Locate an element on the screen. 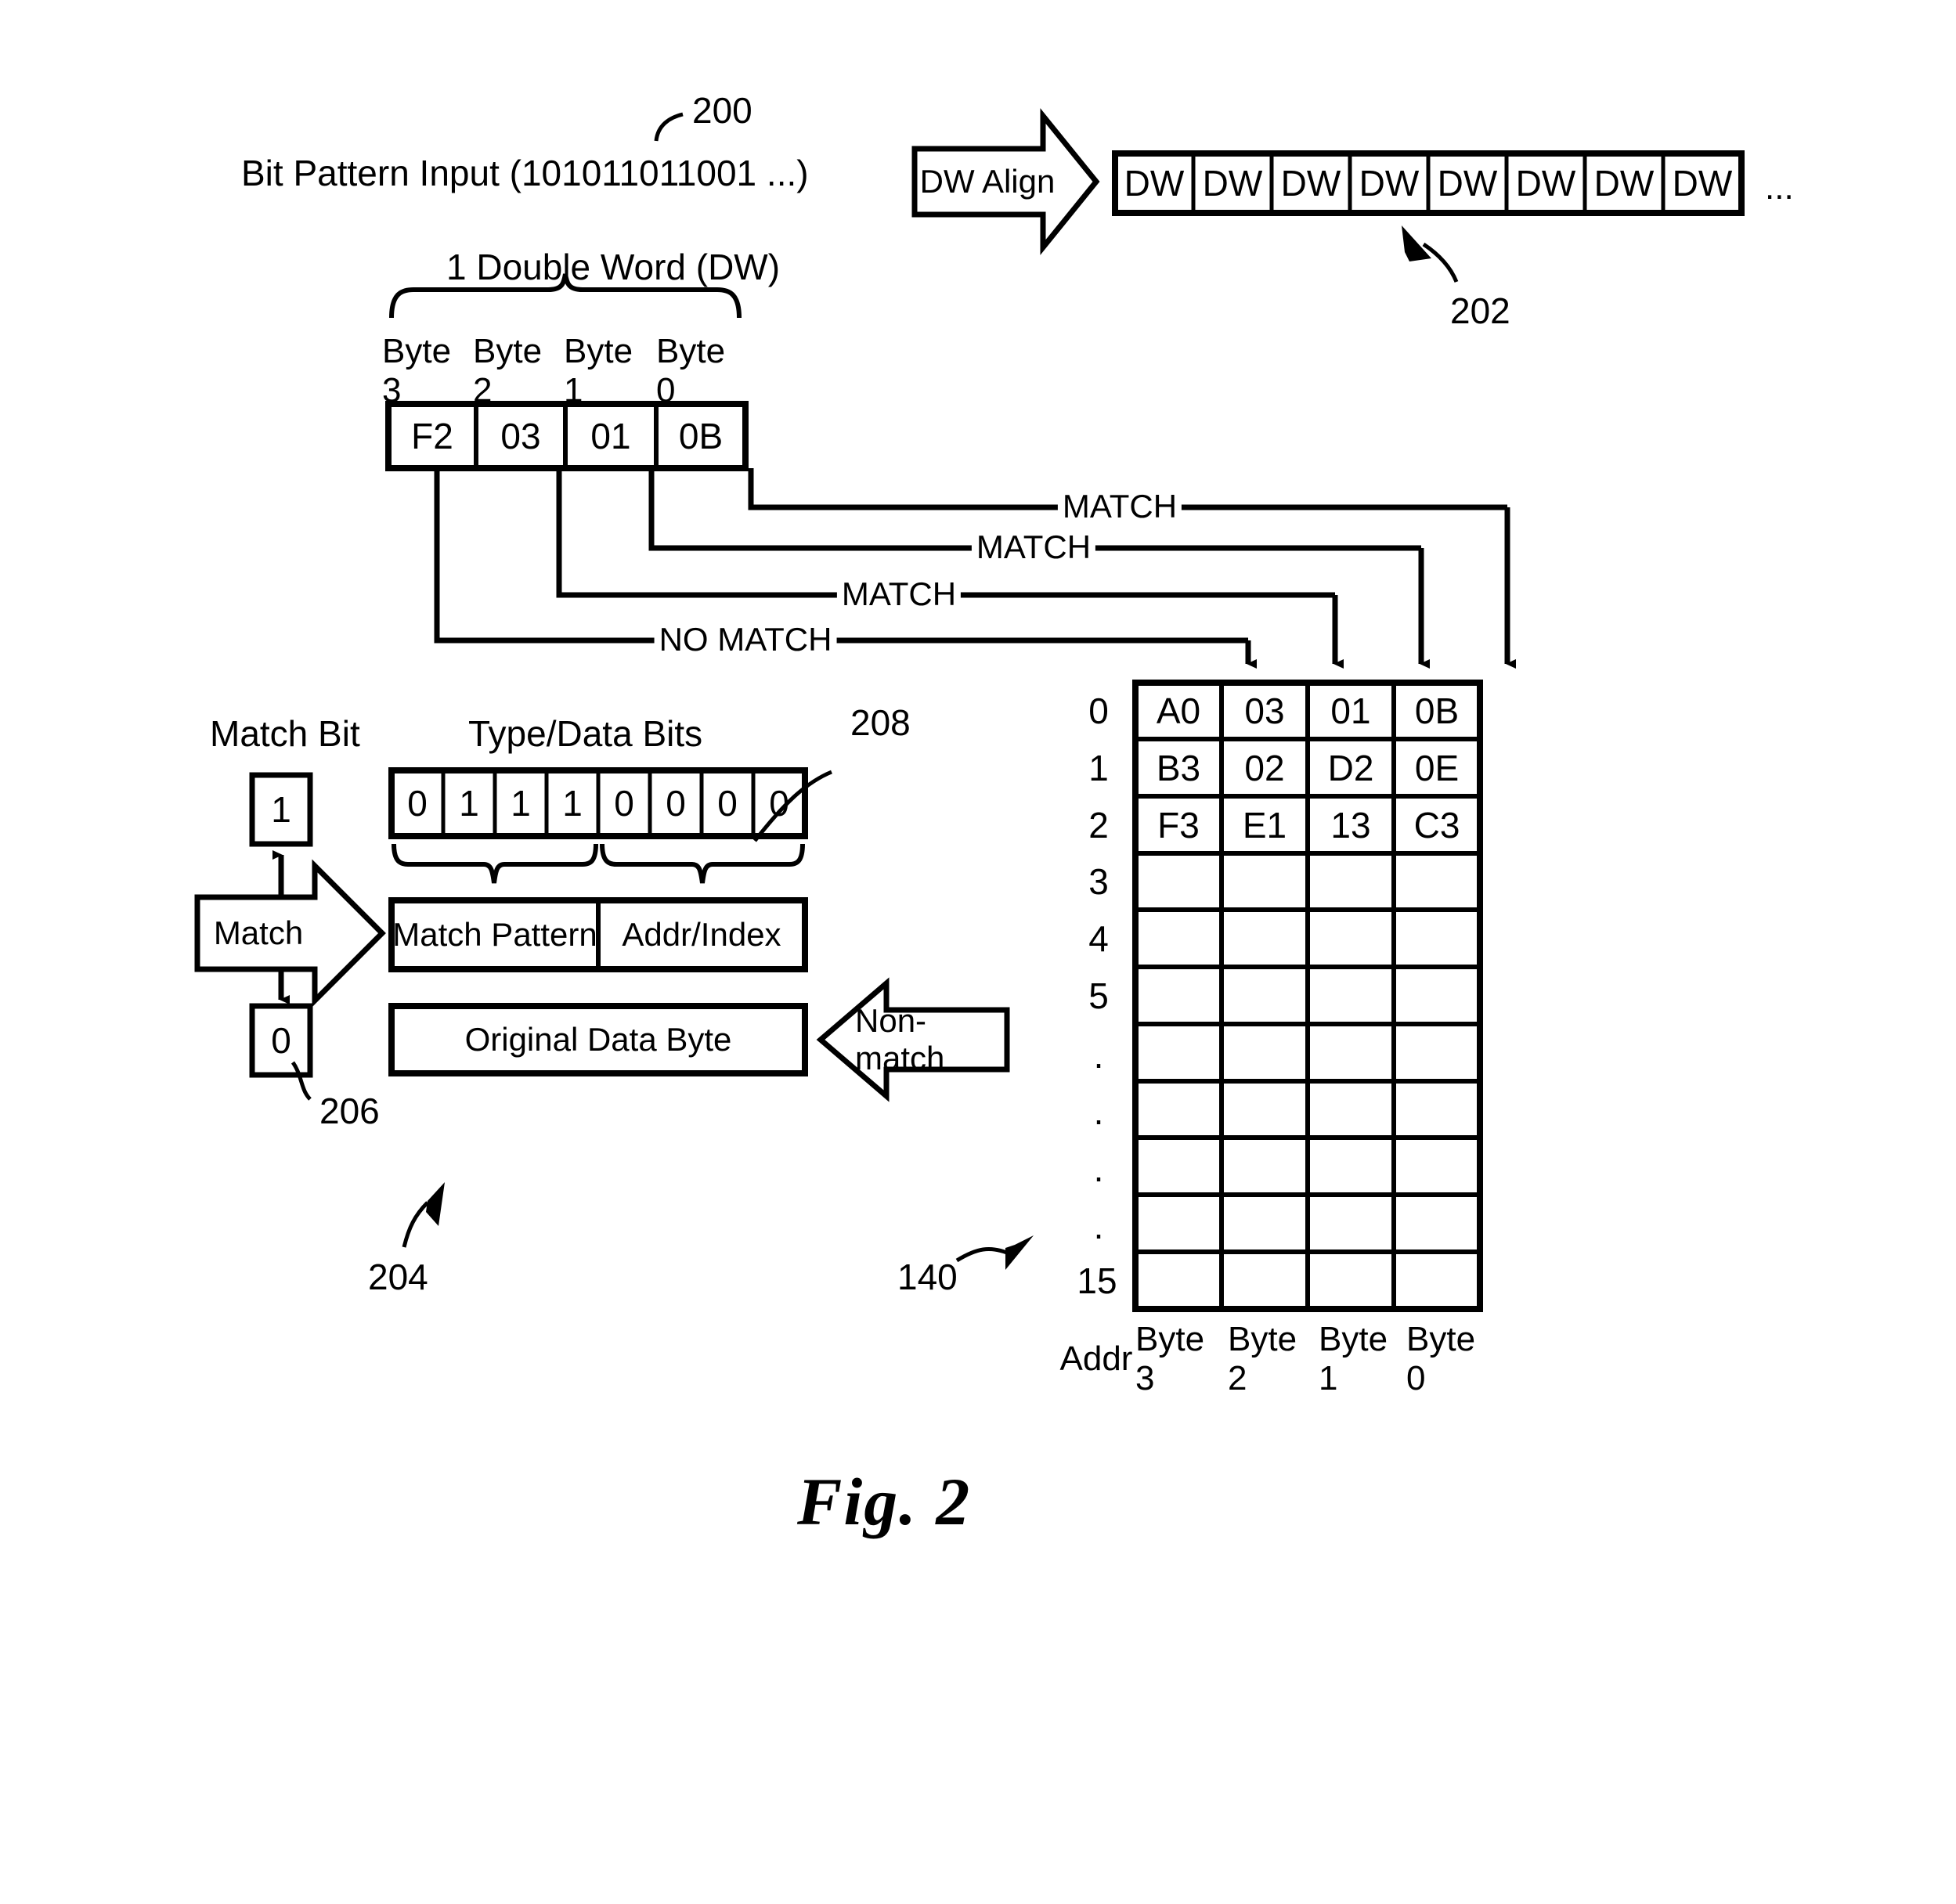 Image resolution: width=1956 pixels, height=1904 pixels. byte-header-3: Byte 3 is located at coordinates (417, 370).